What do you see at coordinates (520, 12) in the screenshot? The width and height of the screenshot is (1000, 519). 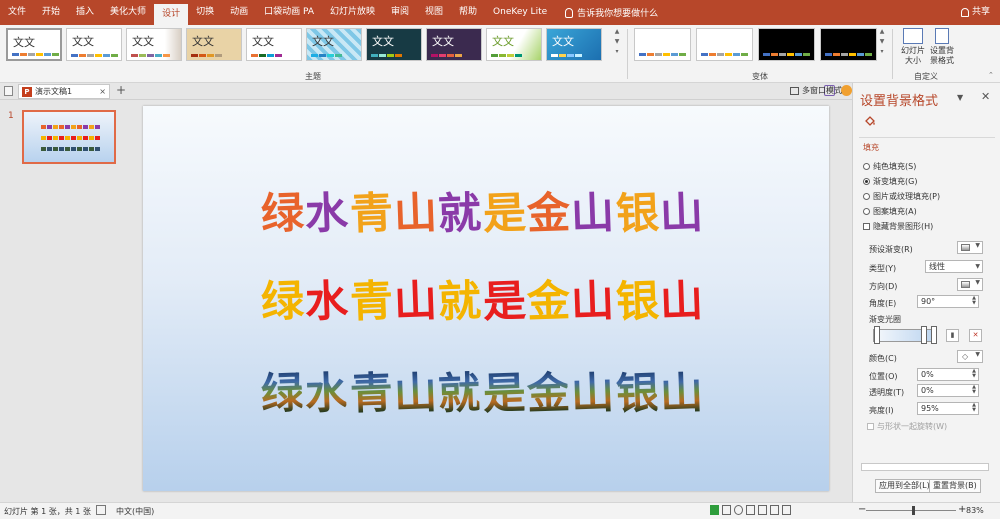 I see `tab-onekey: OneKey Lite` at bounding box center [520, 12].